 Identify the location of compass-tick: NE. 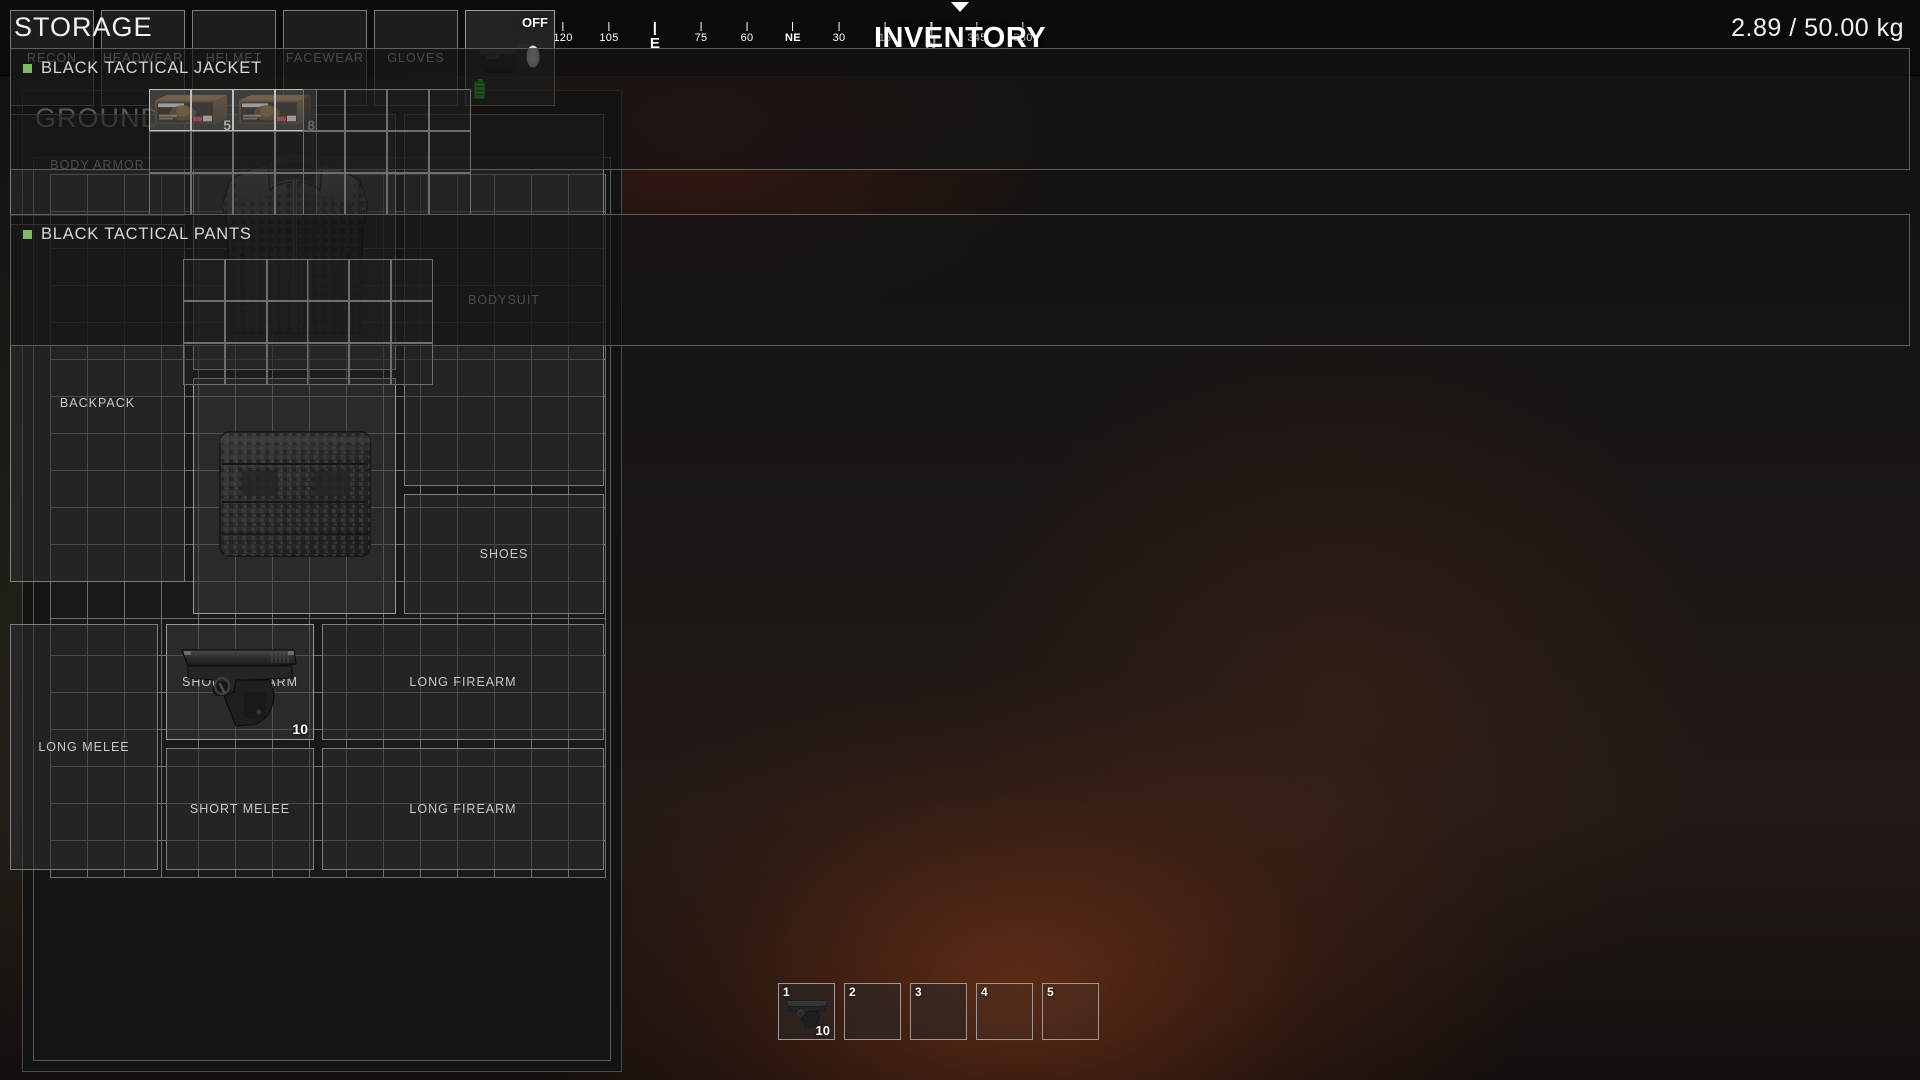
(793, 33).